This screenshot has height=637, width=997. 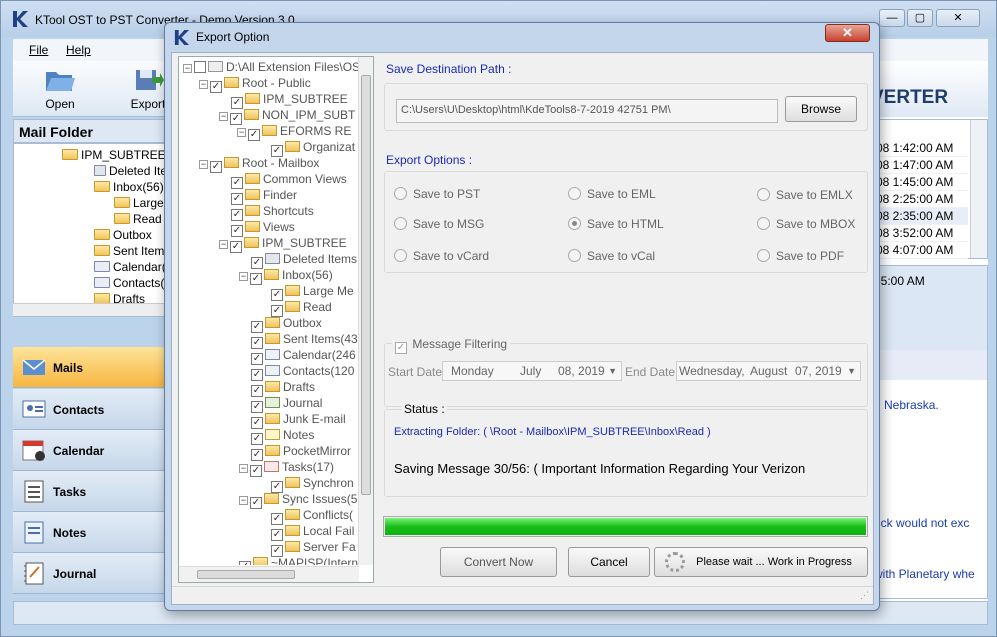 What do you see at coordinates (78, 50) in the screenshot?
I see `menu-help: Help` at bounding box center [78, 50].